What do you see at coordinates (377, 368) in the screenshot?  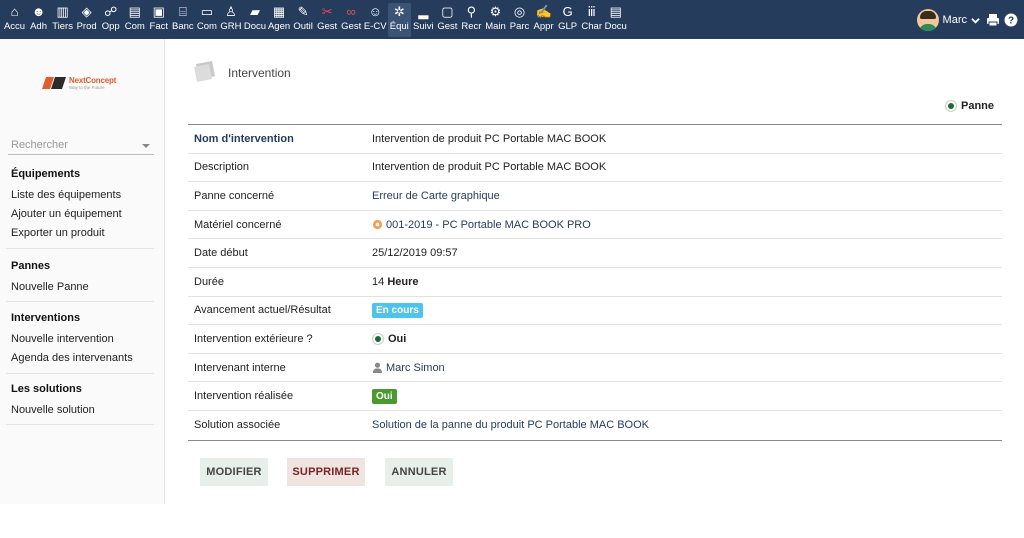 I see `user-icon` at bounding box center [377, 368].